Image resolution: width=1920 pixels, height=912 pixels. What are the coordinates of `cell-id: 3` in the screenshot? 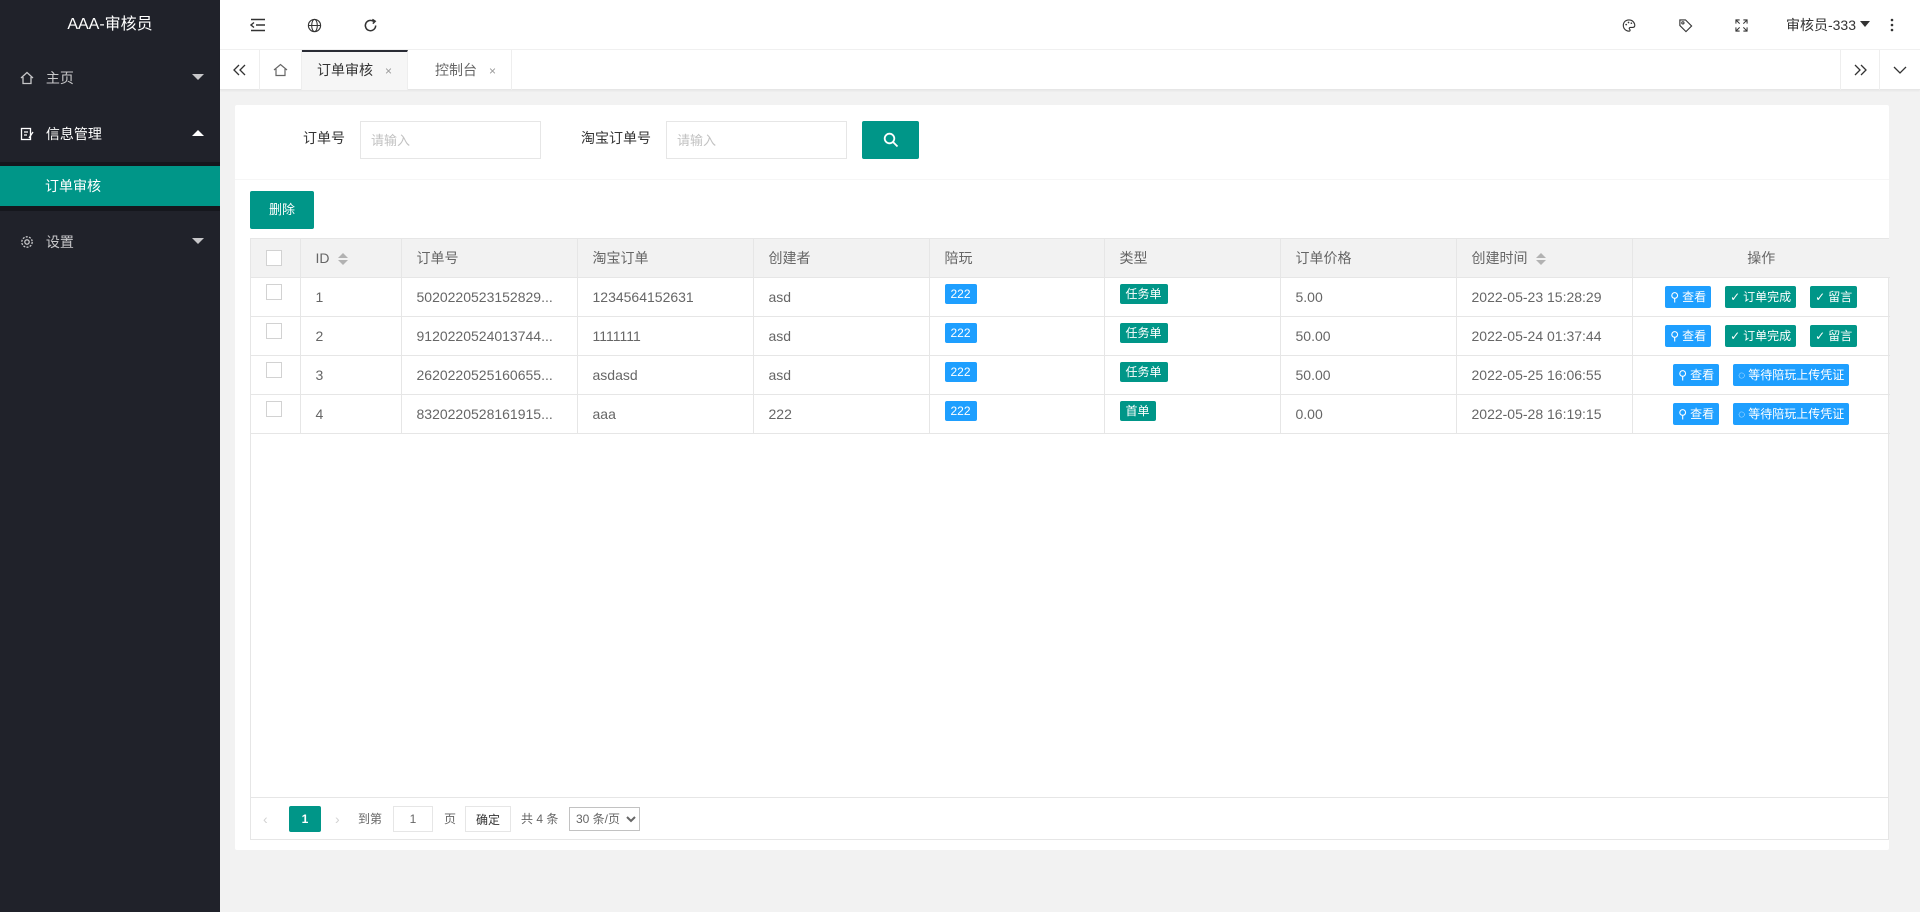 It's located at (351, 375).